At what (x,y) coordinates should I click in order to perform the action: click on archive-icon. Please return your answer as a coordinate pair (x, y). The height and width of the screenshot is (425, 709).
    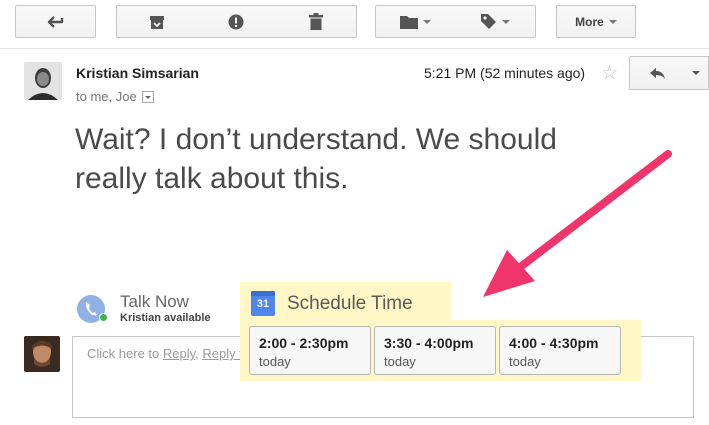
    Looking at the image, I should click on (156, 22).